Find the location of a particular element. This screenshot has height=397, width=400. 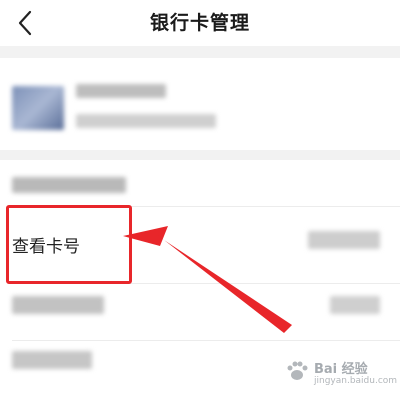

watermark-brand: Bai 经验 is located at coordinates (341, 369).